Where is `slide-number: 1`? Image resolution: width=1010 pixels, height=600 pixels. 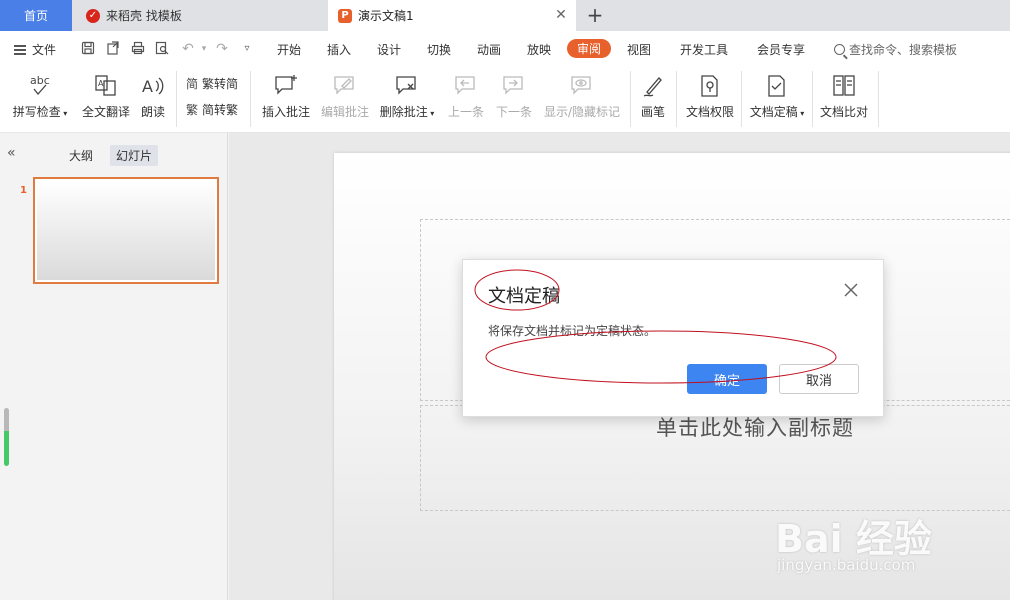 slide-number: 1 is located at coordinates (23, 190).